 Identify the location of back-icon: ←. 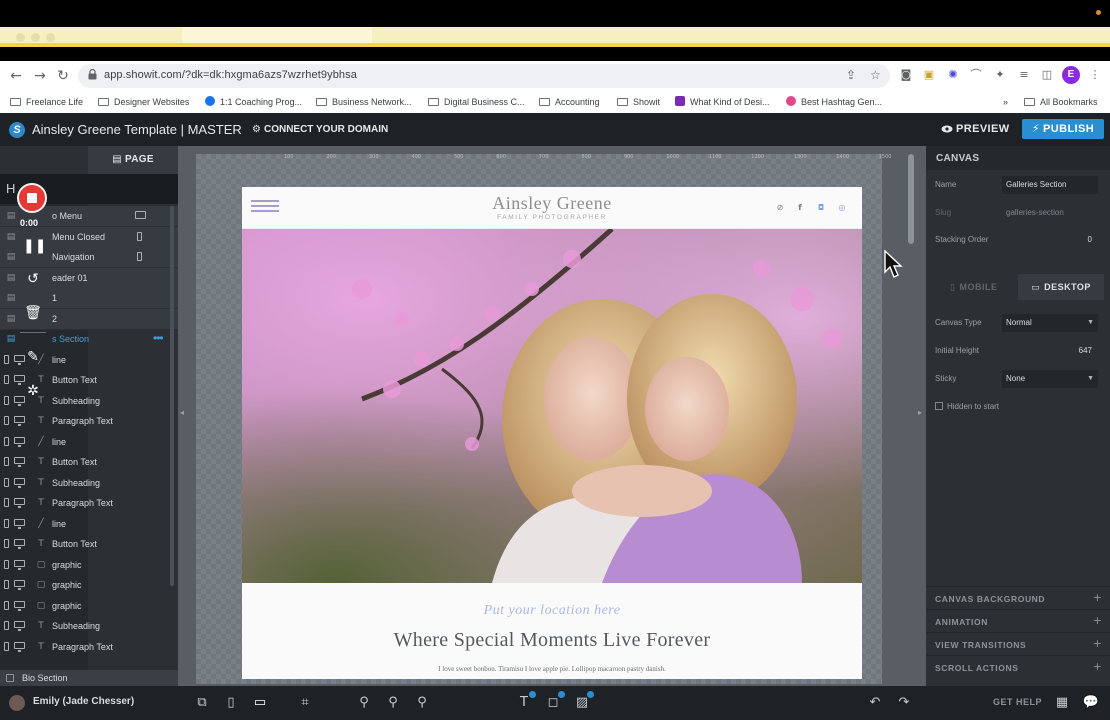
(16, 76).